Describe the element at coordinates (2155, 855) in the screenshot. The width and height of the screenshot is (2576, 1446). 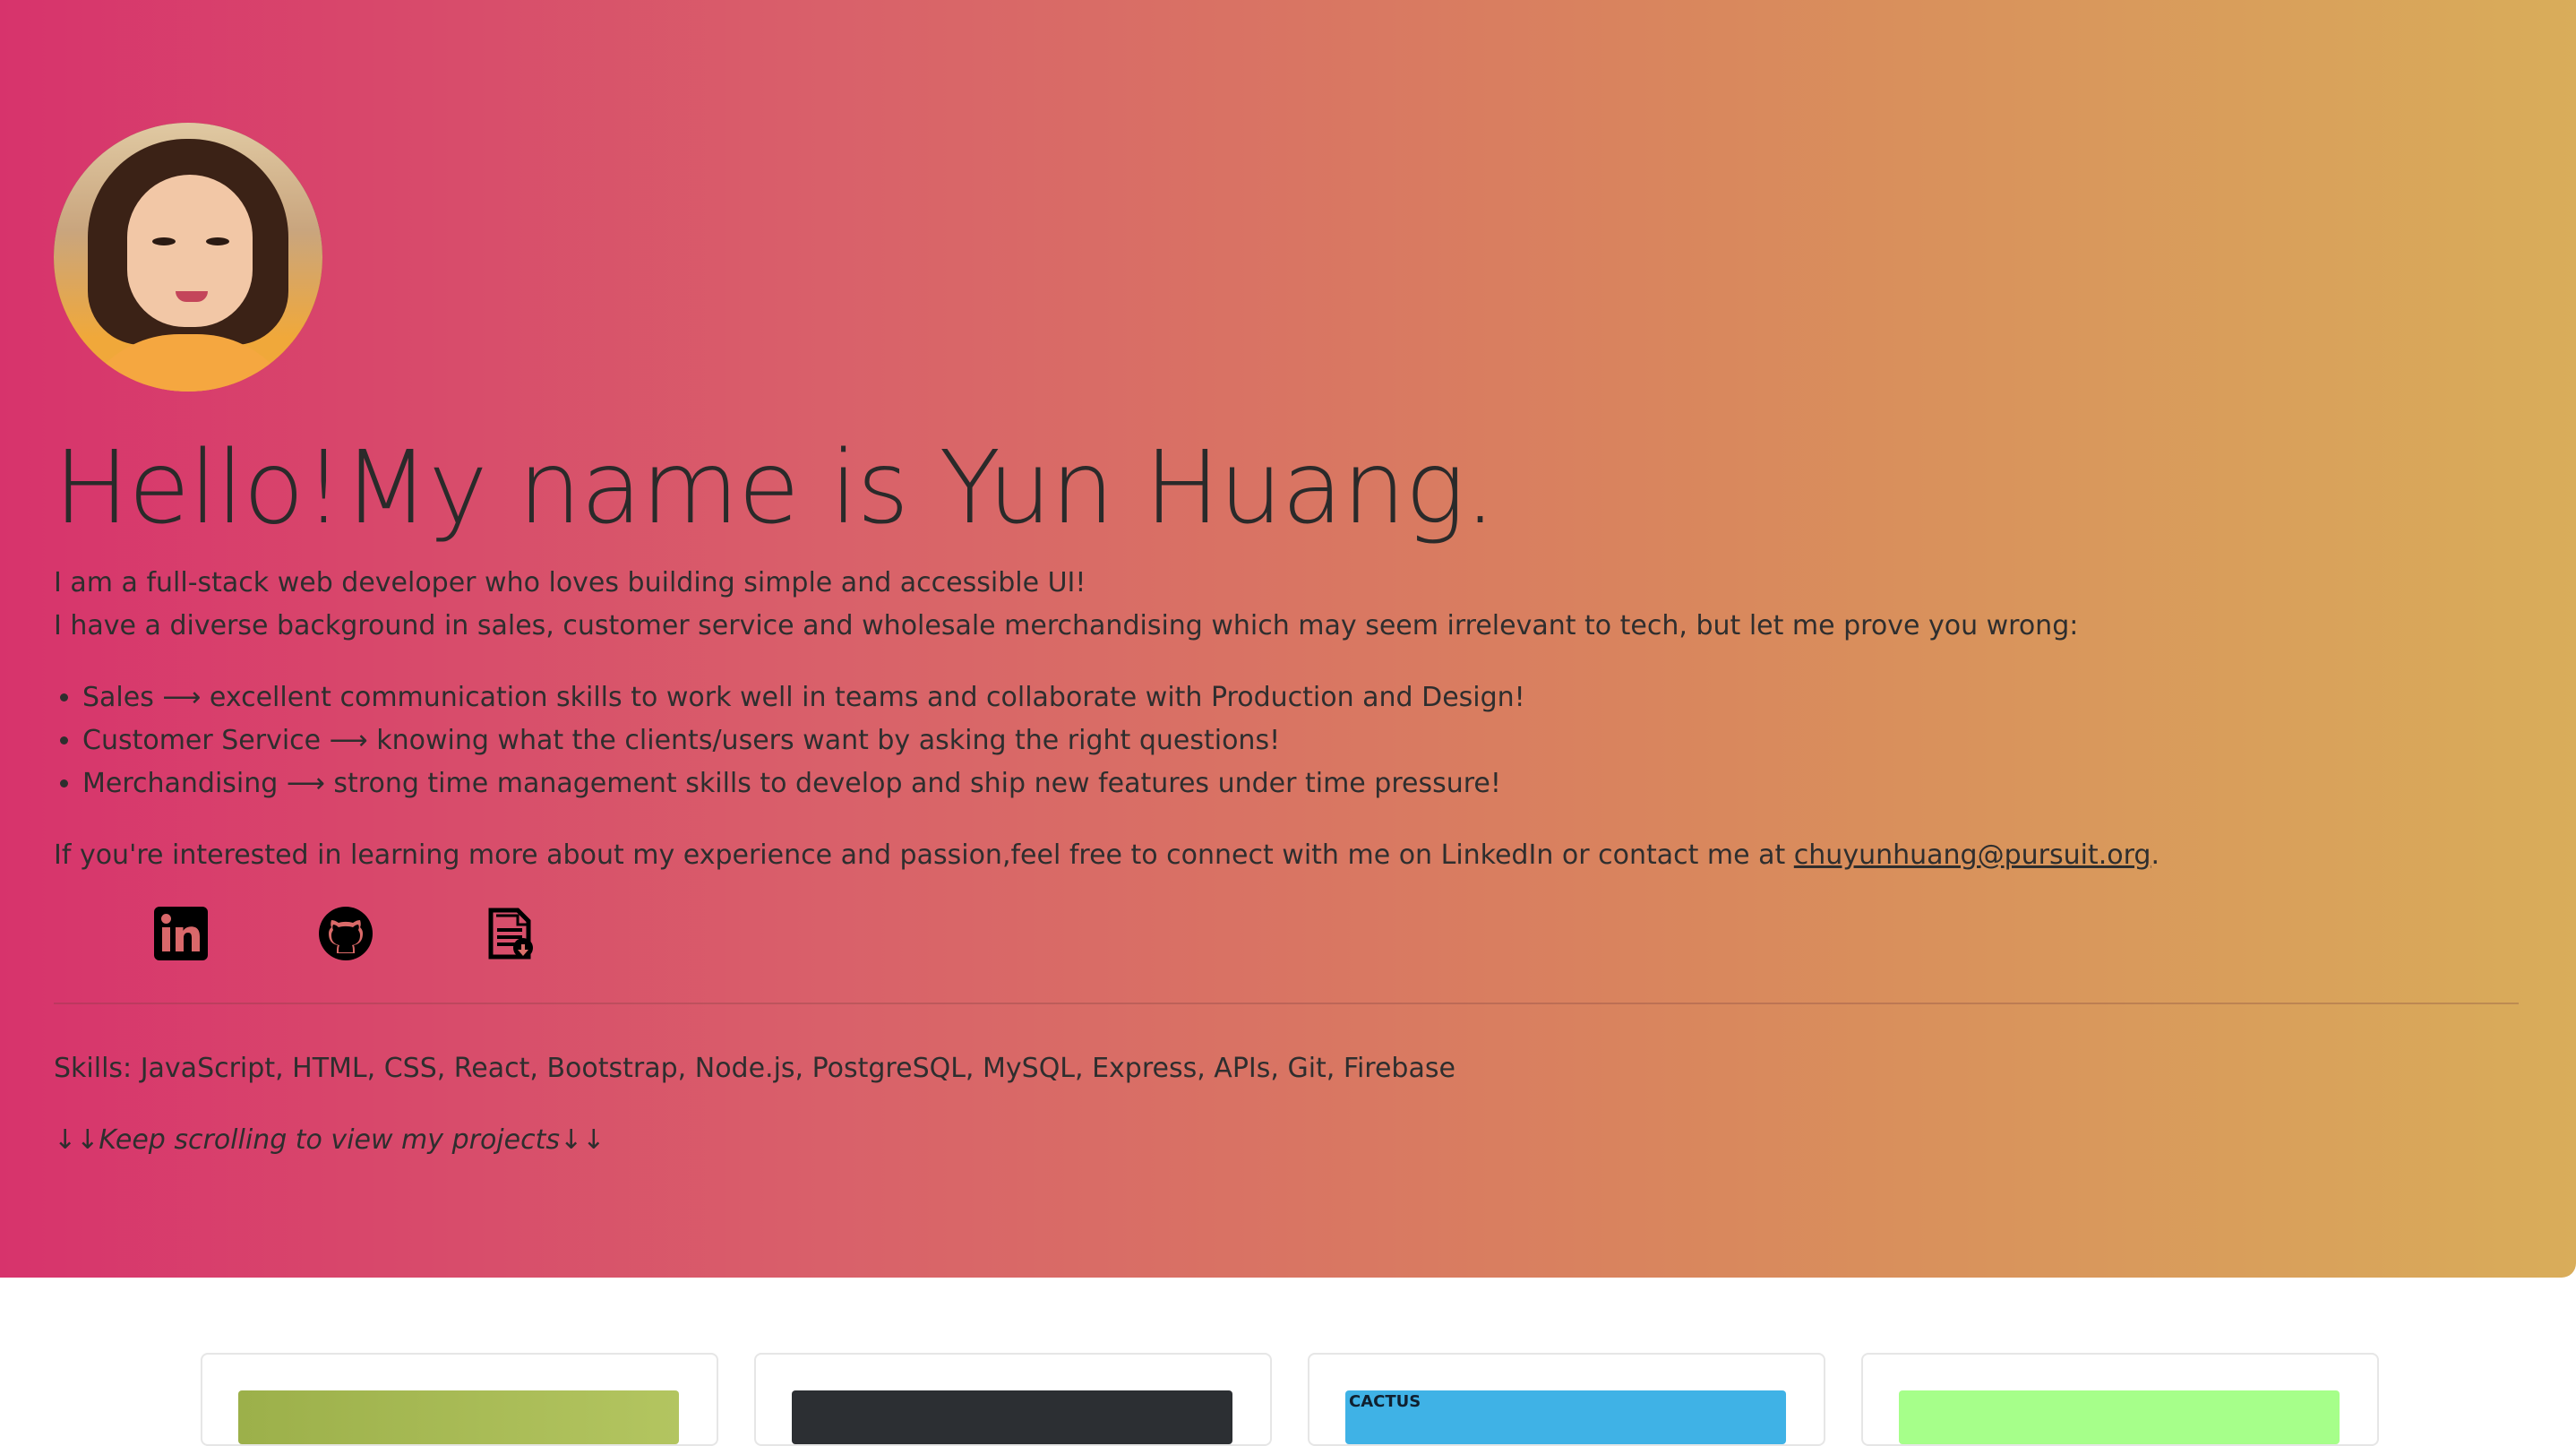
I see `contact-suffix: .` at that location.